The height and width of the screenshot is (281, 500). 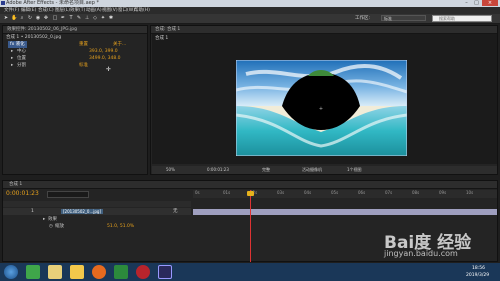 I want to click on layer-effects-row: ▸ 效果, so click(x=97, y=219).